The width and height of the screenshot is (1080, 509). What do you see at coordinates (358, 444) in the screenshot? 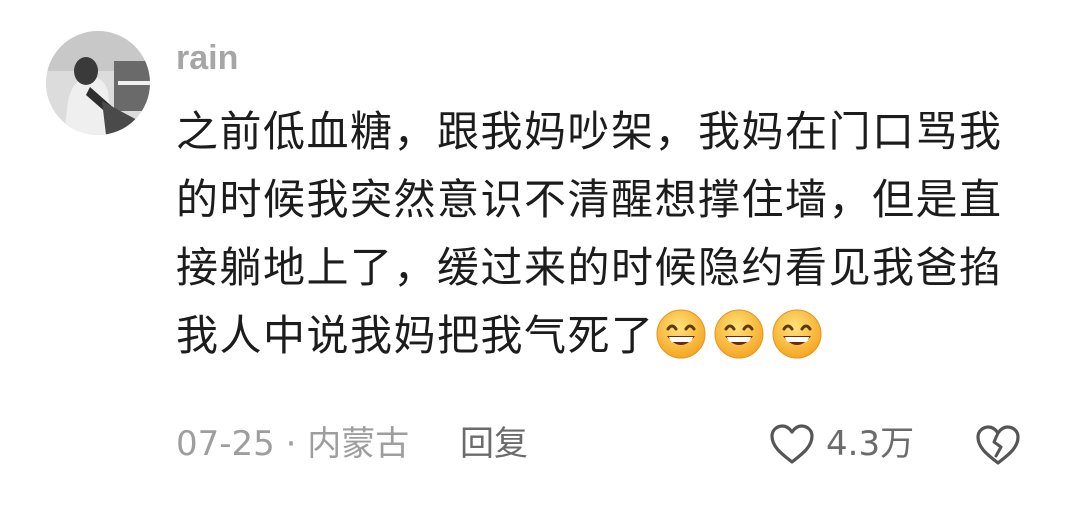
I see `comment-location: 内蒙古` at bounding box center [358, 444].